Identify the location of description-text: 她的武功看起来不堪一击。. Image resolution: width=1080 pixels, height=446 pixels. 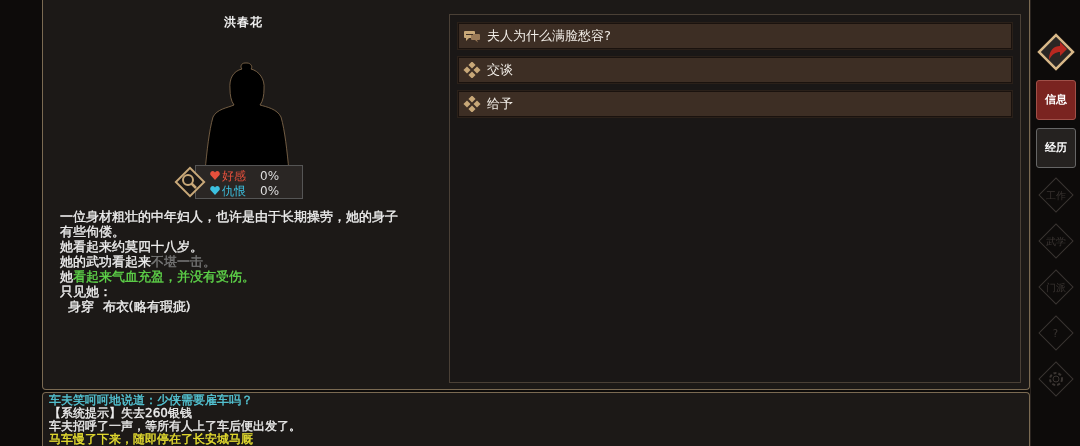
(138, 261).